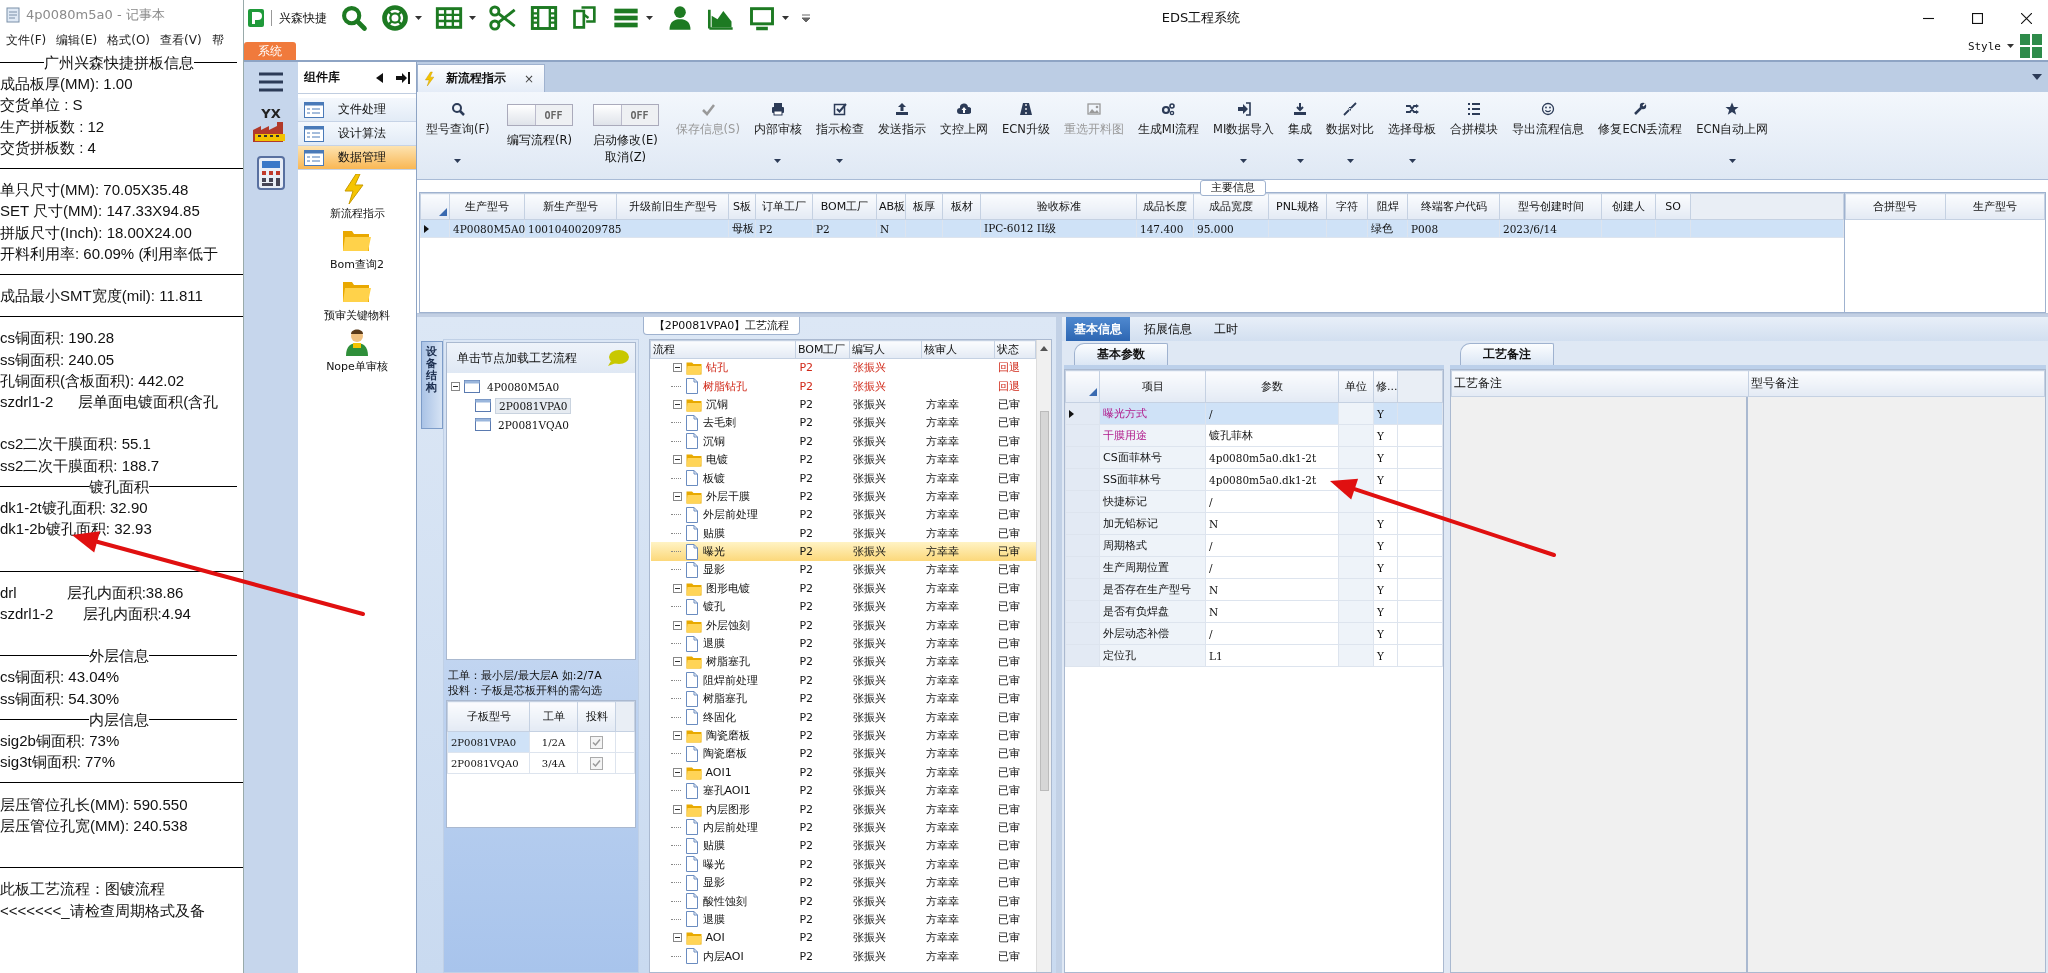 Image resolution: width=2048 pixels, height=973 pixels. I want to click on menu-item: 文件(F), so click(26, 40).